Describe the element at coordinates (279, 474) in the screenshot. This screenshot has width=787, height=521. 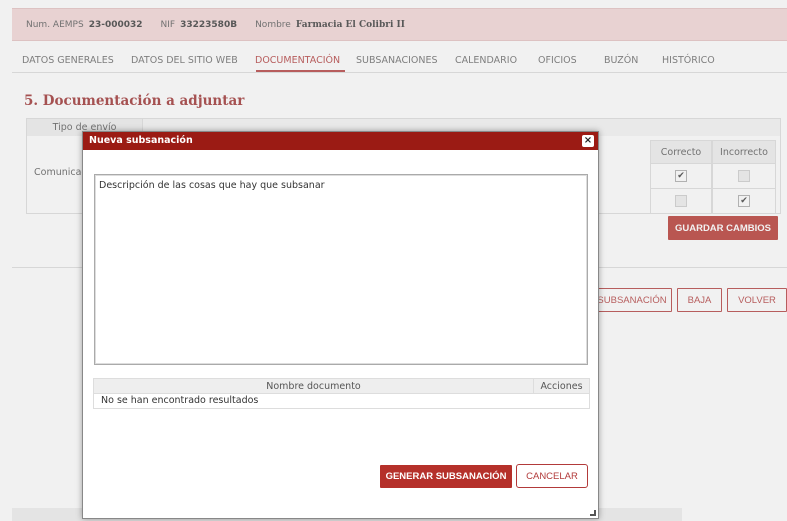
I see `footer-blank-area` at that location.